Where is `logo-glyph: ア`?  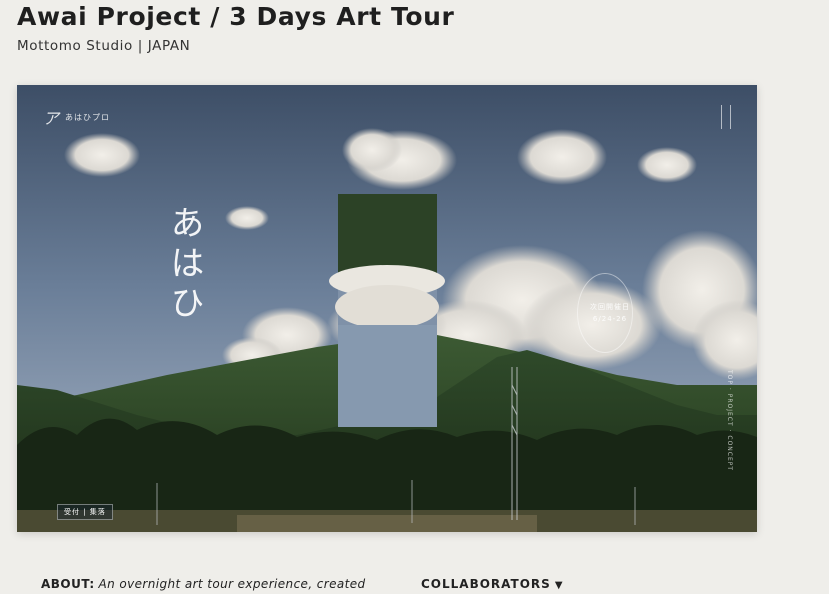
logo-glyph: ア is located at coordinates (51, 118).